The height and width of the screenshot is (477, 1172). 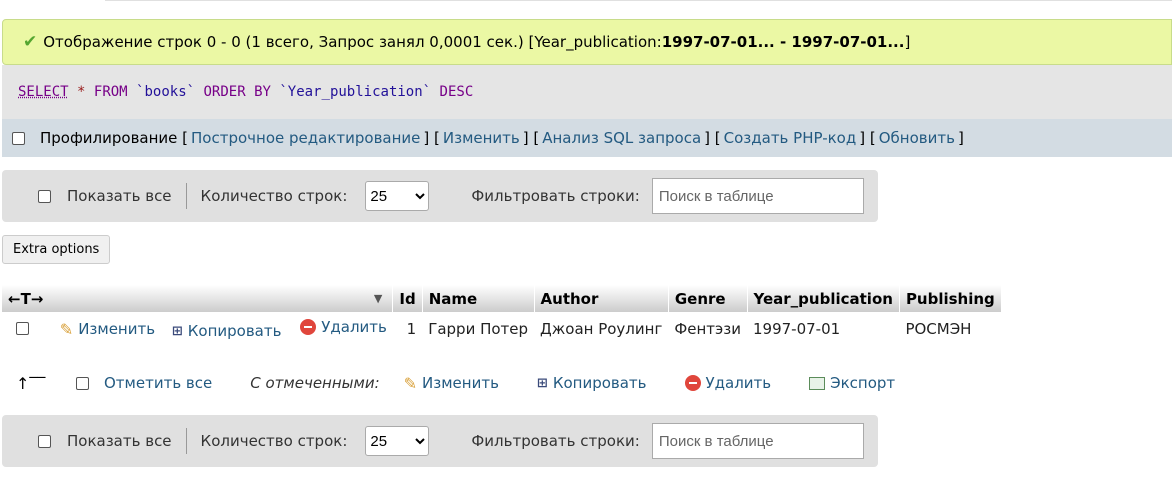 I want to click on row-edit-link: ✎ Изменить, so click(x=107, y=329).